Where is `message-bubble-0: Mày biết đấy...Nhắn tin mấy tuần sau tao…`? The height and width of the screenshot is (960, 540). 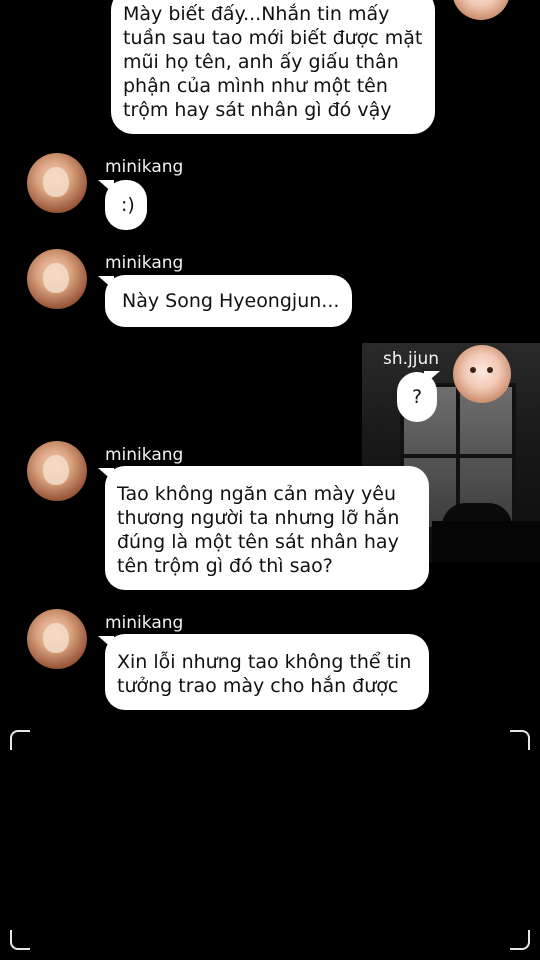
message-bubble-0: Mày biết đấy...Nhắn tin mấy tuần sau tao… is located at coordinates (273, 67).